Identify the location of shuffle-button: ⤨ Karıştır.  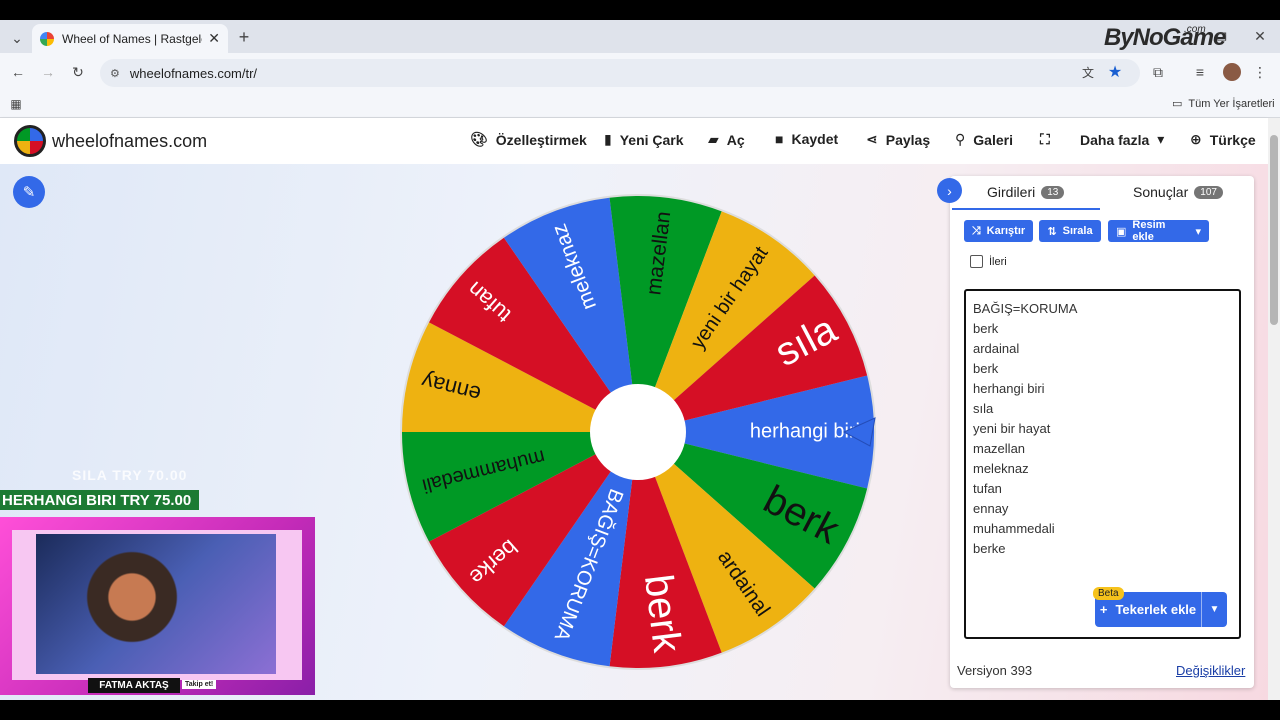
(998, 231).